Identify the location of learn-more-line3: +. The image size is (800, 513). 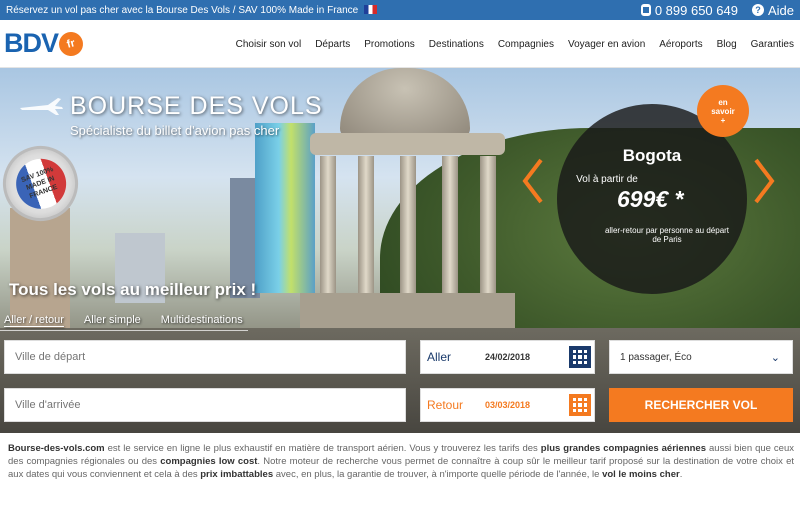
(723, 120).